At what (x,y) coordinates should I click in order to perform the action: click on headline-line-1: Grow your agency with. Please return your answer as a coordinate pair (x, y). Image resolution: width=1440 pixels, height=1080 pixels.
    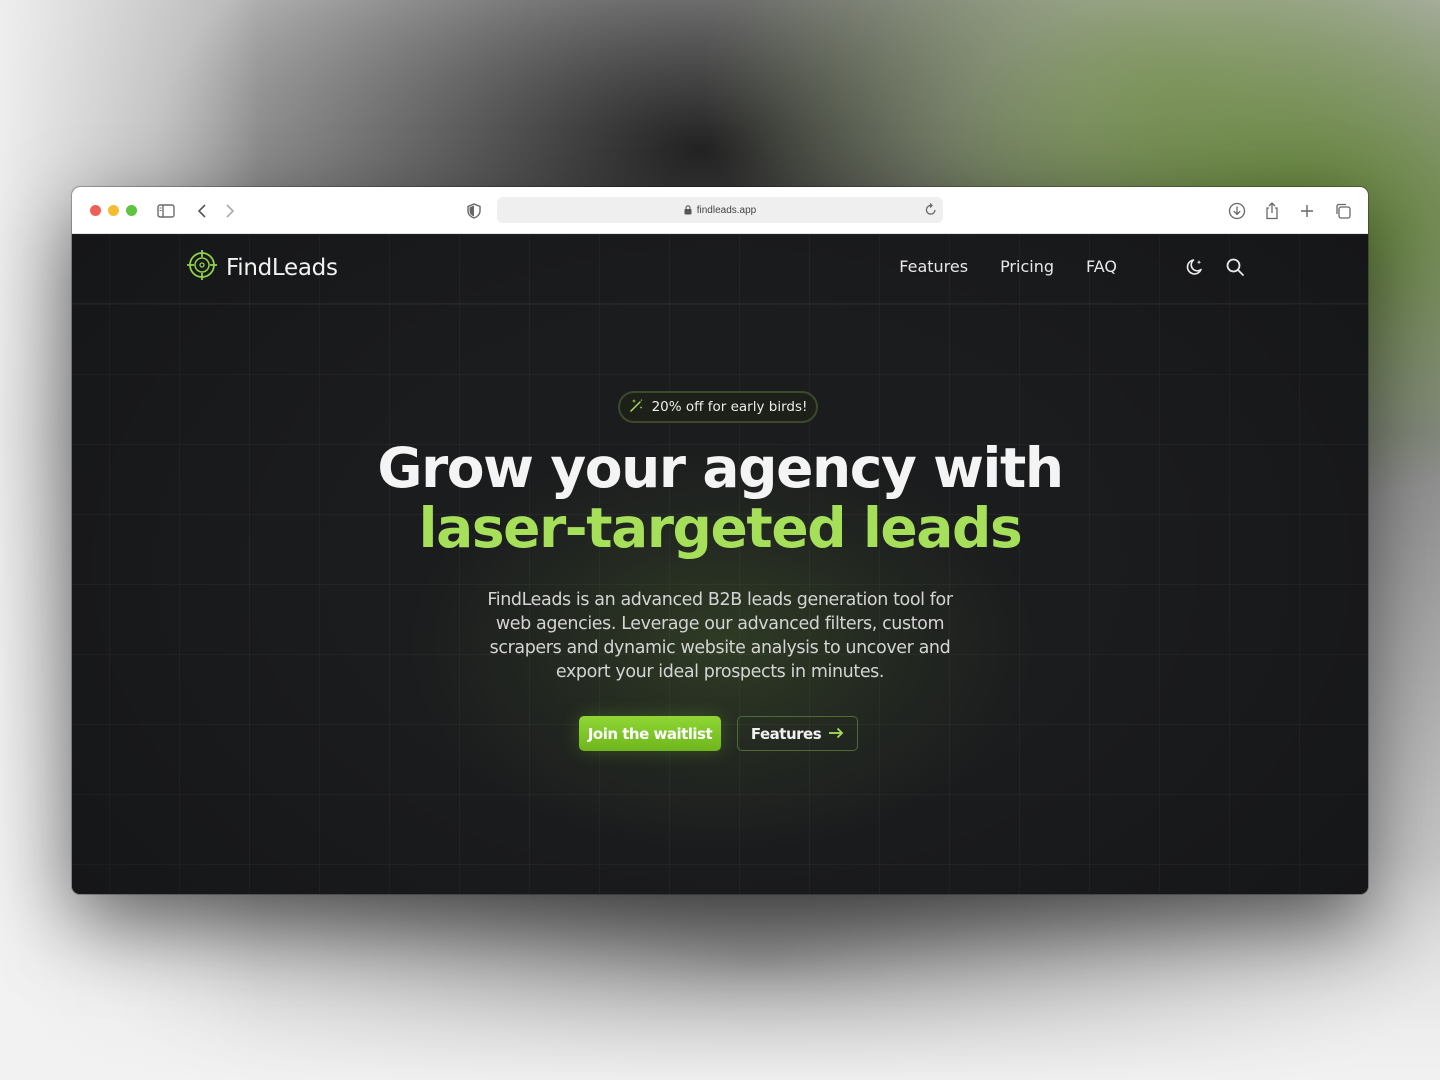
    Looking at the image, I should click on (720, 468).